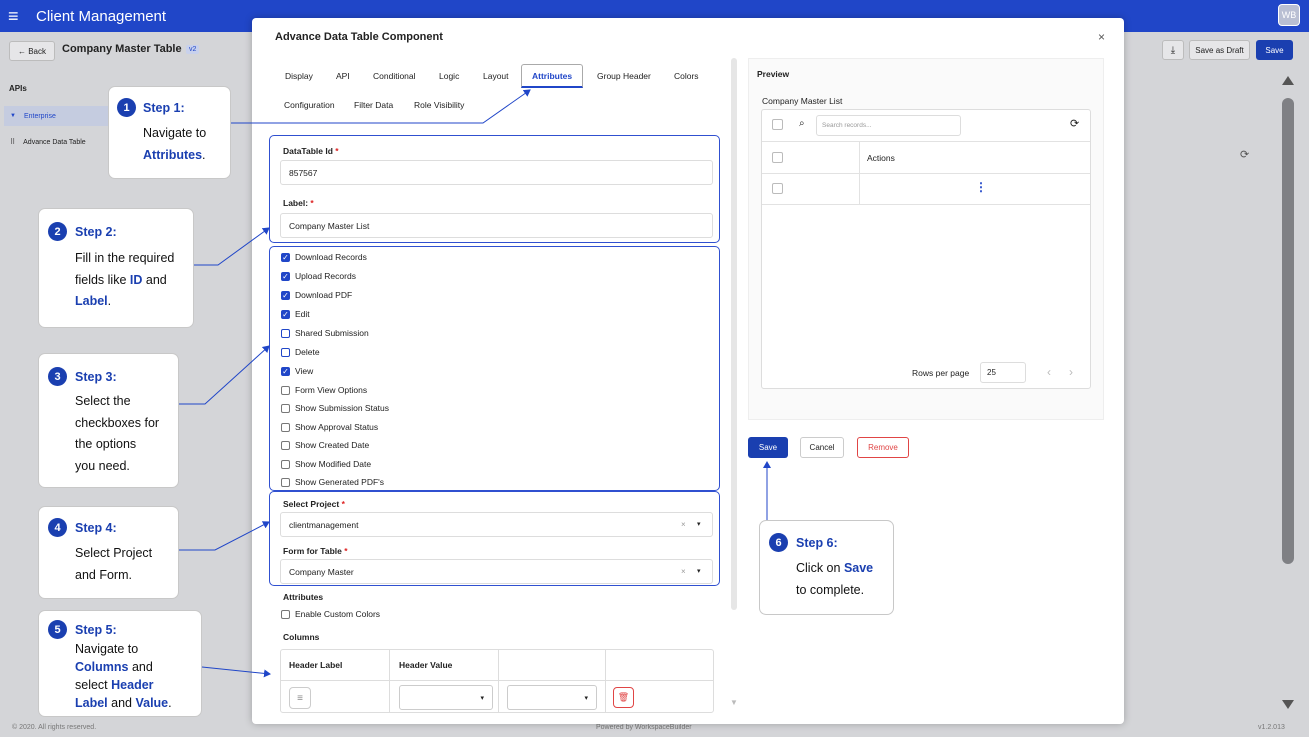  I want to click on step-5-arrow, so click(236, 672).